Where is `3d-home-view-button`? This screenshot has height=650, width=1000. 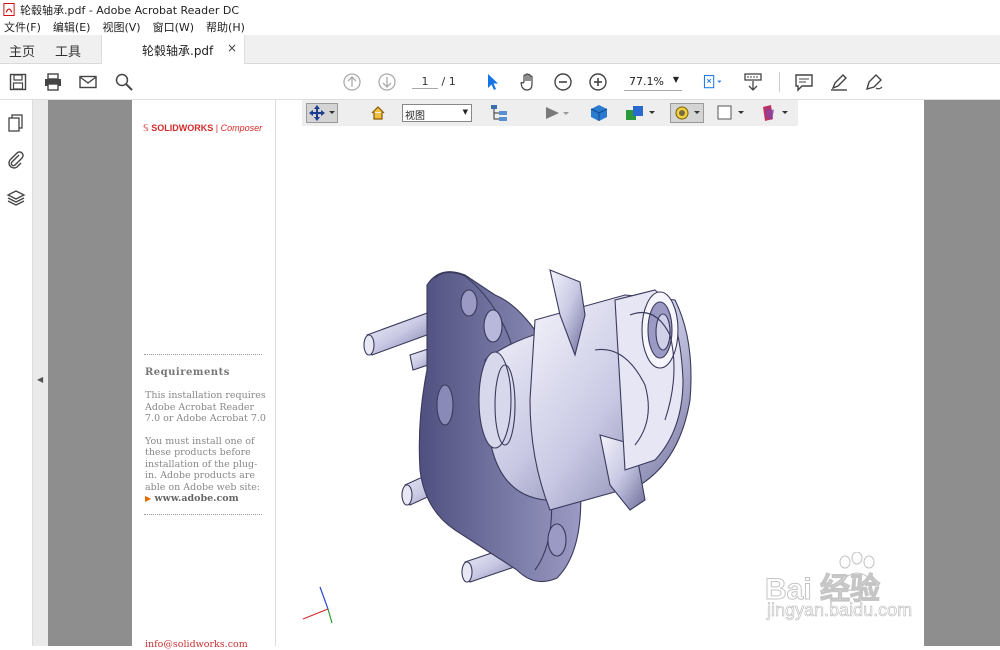 3d-home-view-button is located at coordinates (378, 113).